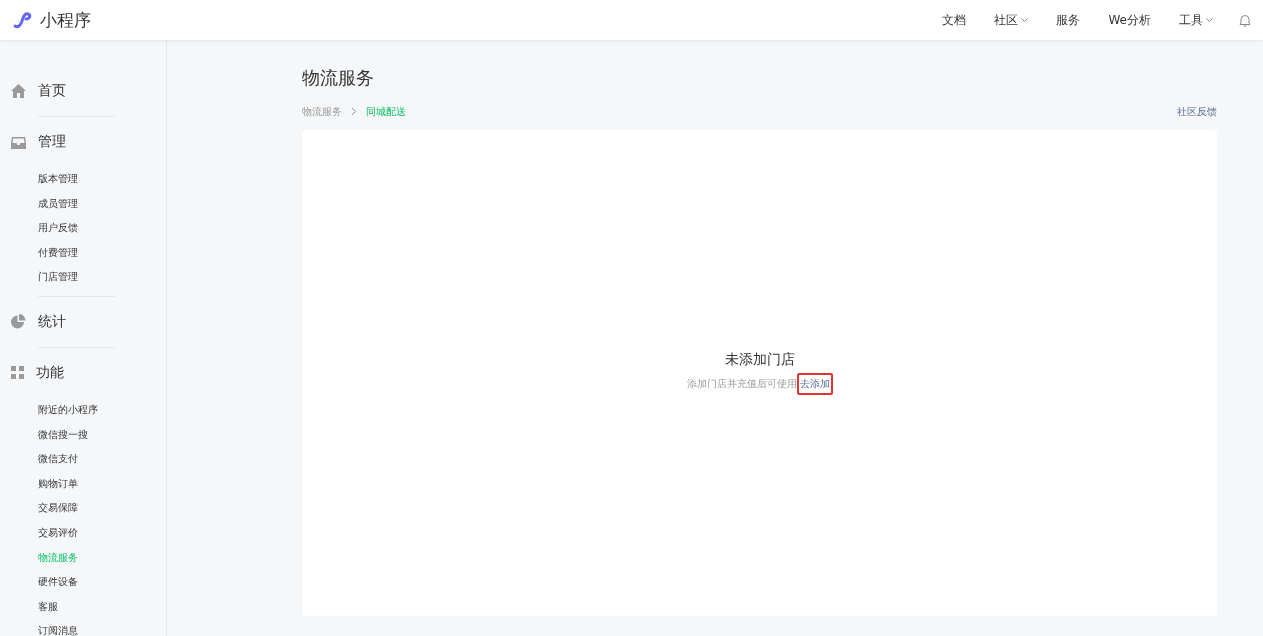 Image resolution: width=1263 pixels, height=636 pixels. Describe the element at coordinates (954, 20) in the screenshot. I see `nav-link: 文档` at that location.